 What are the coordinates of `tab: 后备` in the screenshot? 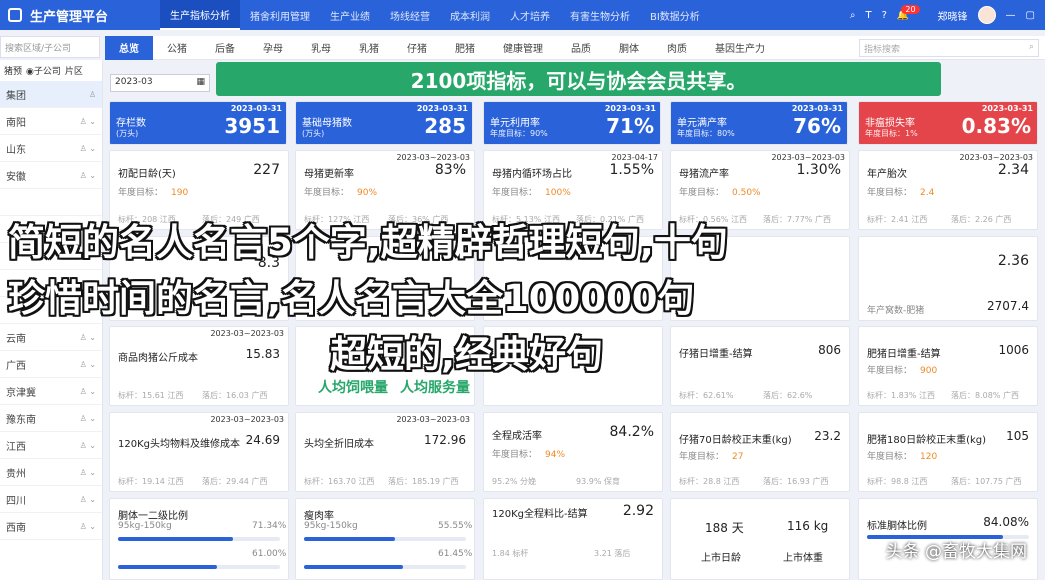 It's located at (225, 48).